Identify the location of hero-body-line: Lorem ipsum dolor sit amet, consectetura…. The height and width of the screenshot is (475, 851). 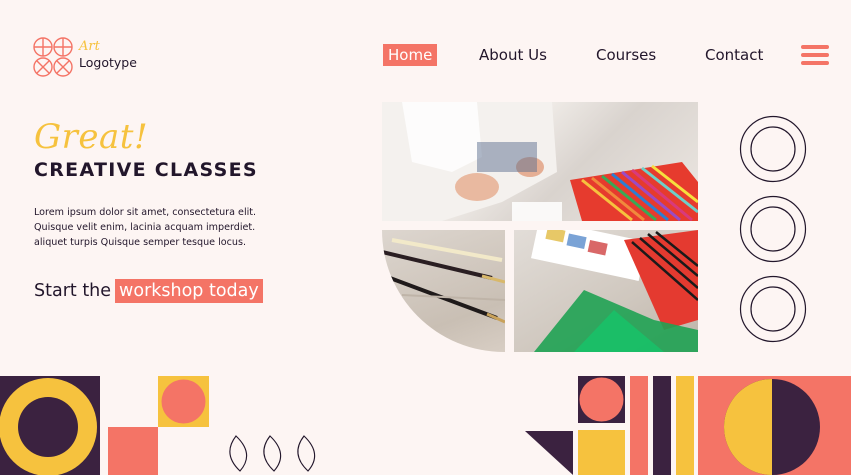
(145, 212).